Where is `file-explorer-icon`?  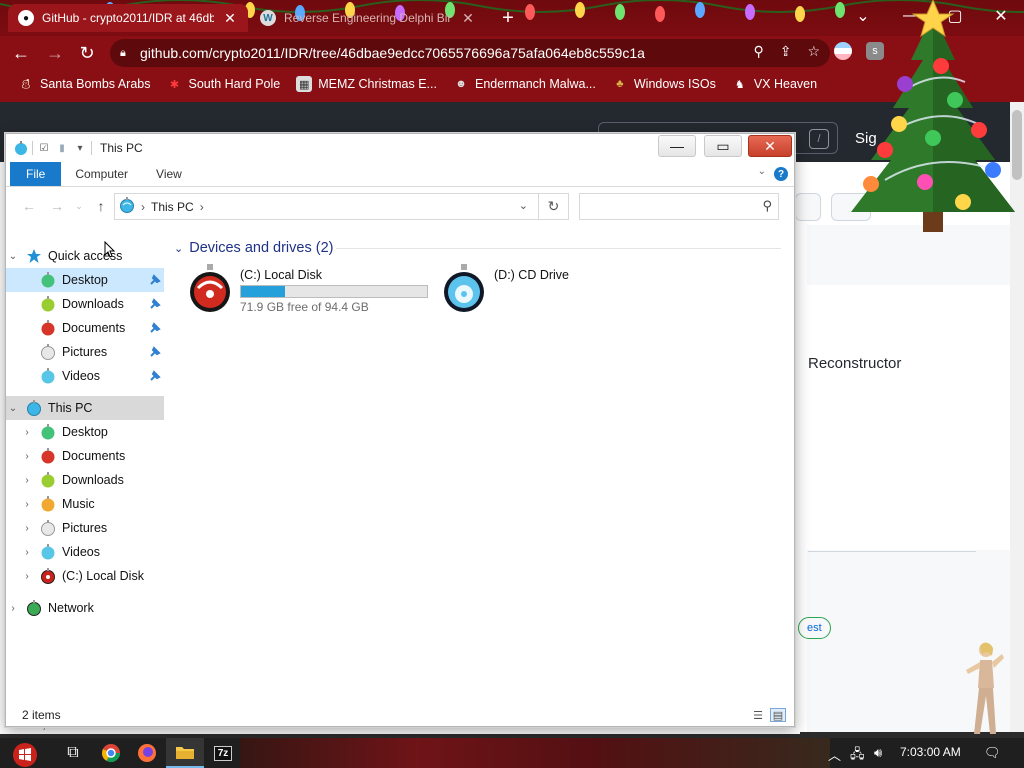 file-explorer-icon is located at coordinates (185, 753).